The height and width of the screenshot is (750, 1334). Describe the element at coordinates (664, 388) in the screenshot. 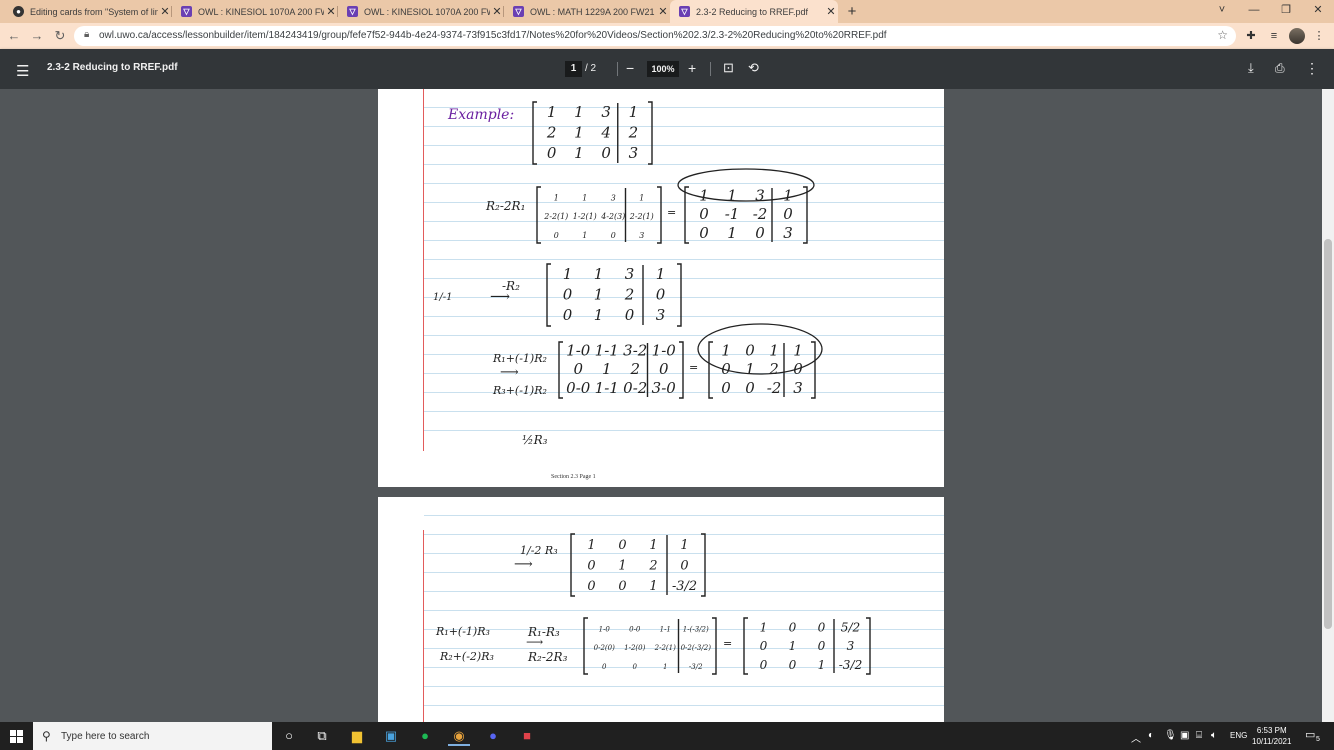

I see `matrix-entry: 3-0` at that location.